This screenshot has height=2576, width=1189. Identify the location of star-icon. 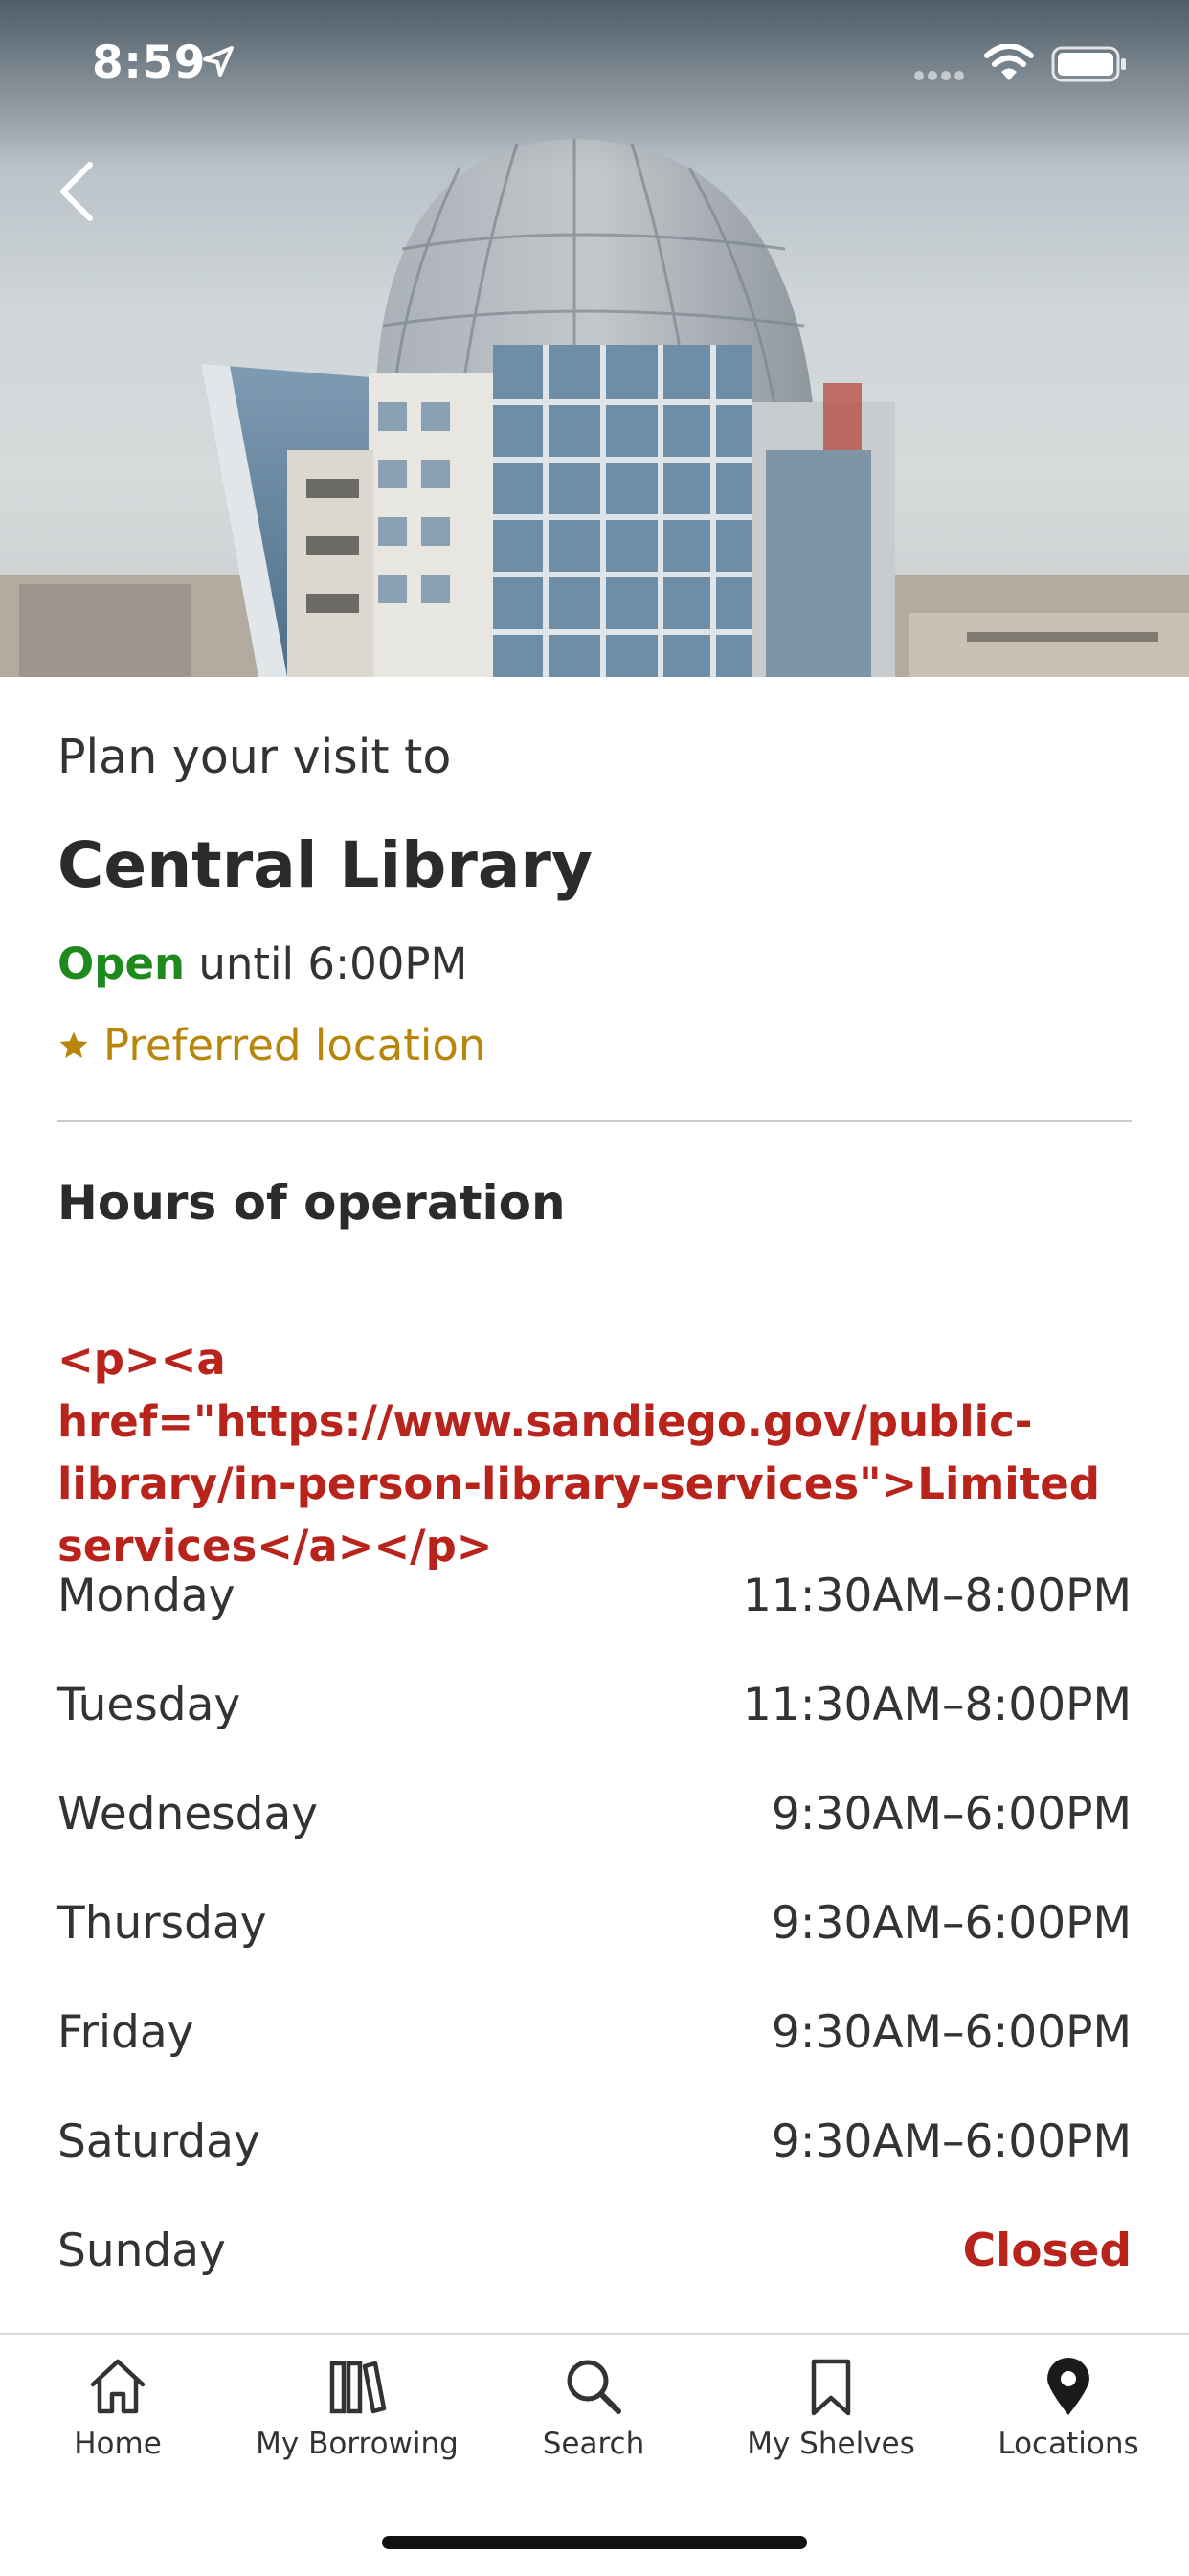
(73, 1044).